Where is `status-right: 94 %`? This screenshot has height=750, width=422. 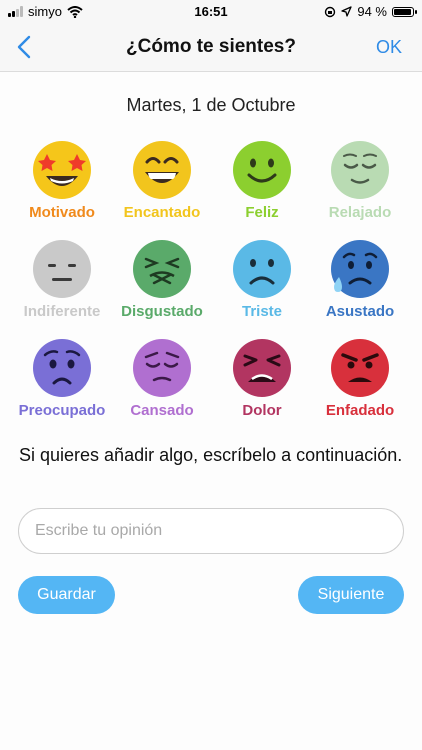 status-right: 94 % is located at coordinates (370, 11).